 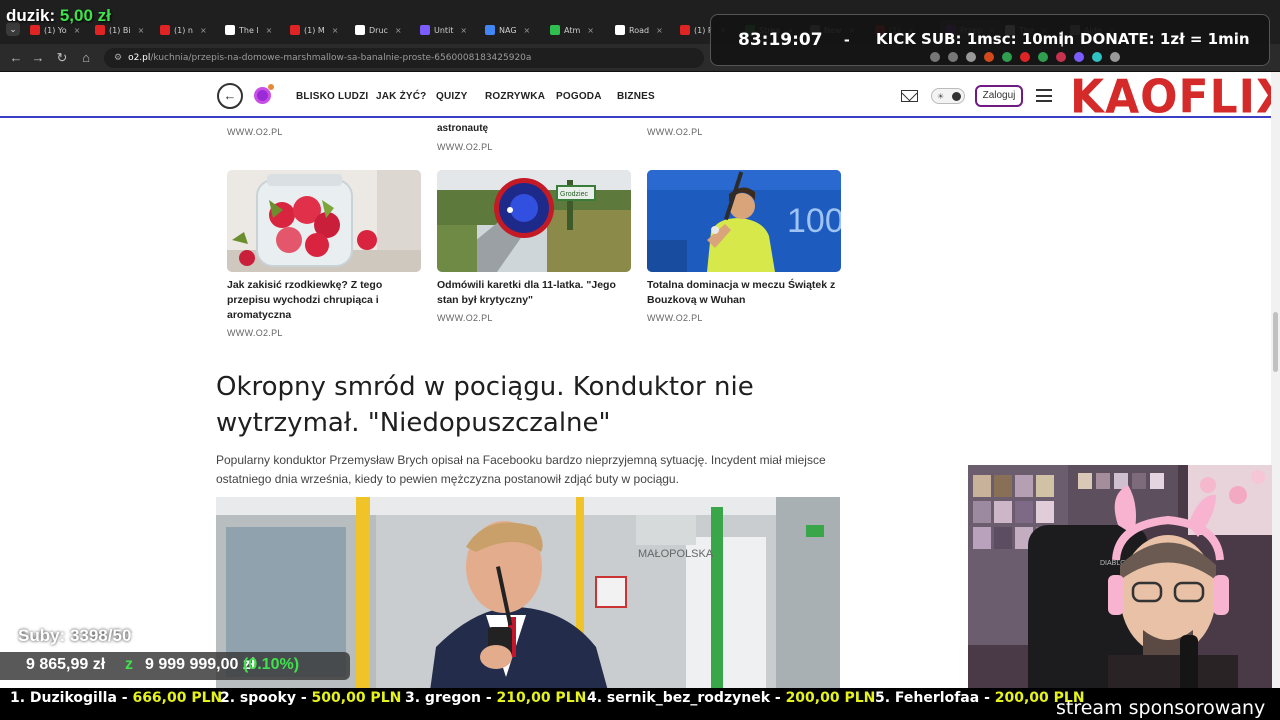 What do you see at coordinates (744, 221) in the screenshot?
I see `card-image-tennis: 1000` at bounding box center [744, 221].